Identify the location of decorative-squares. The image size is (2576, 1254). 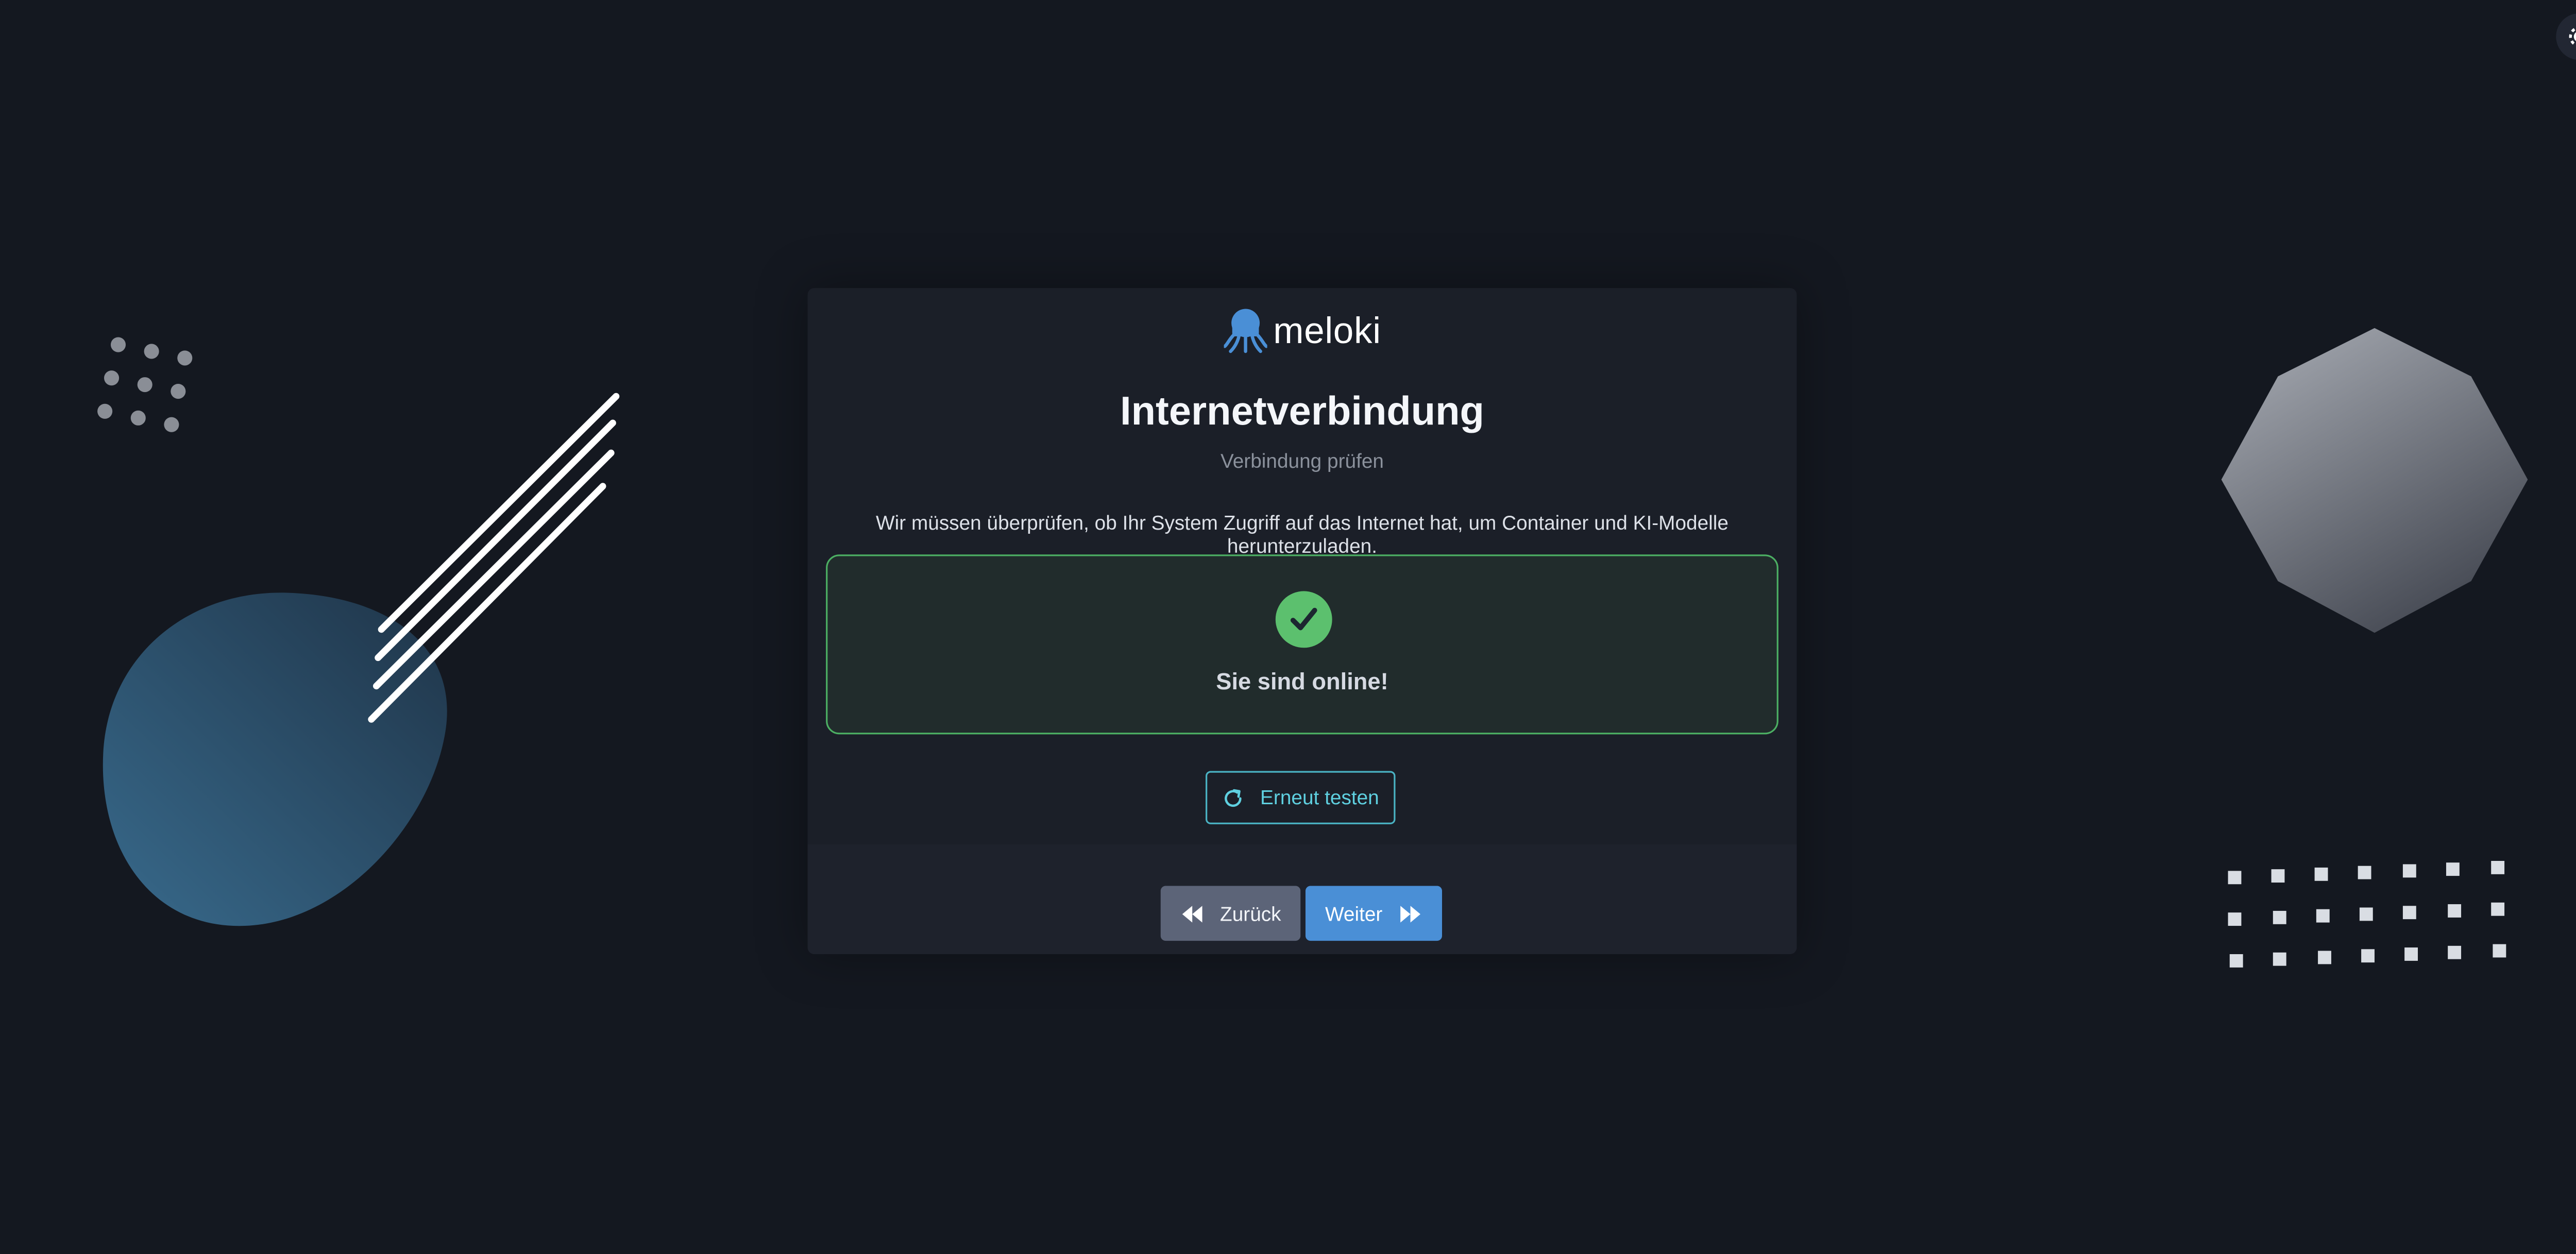
(2367, 914).